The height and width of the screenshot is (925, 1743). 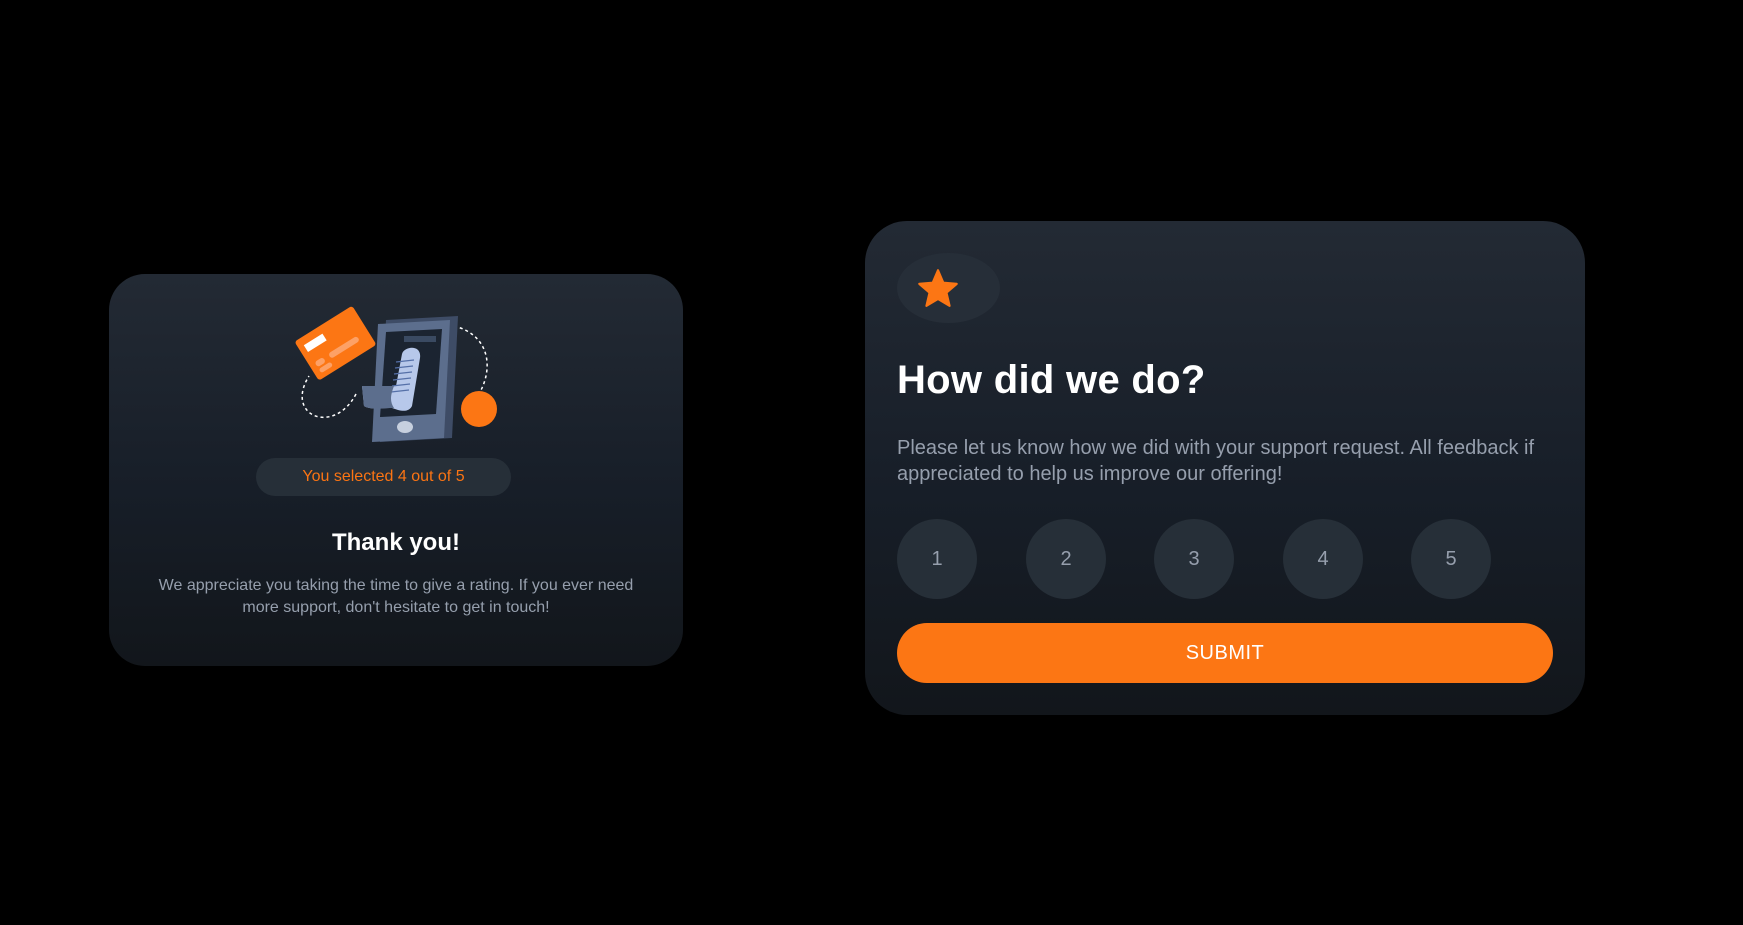 I want to click on star-badge, so click(x=948, y=288).